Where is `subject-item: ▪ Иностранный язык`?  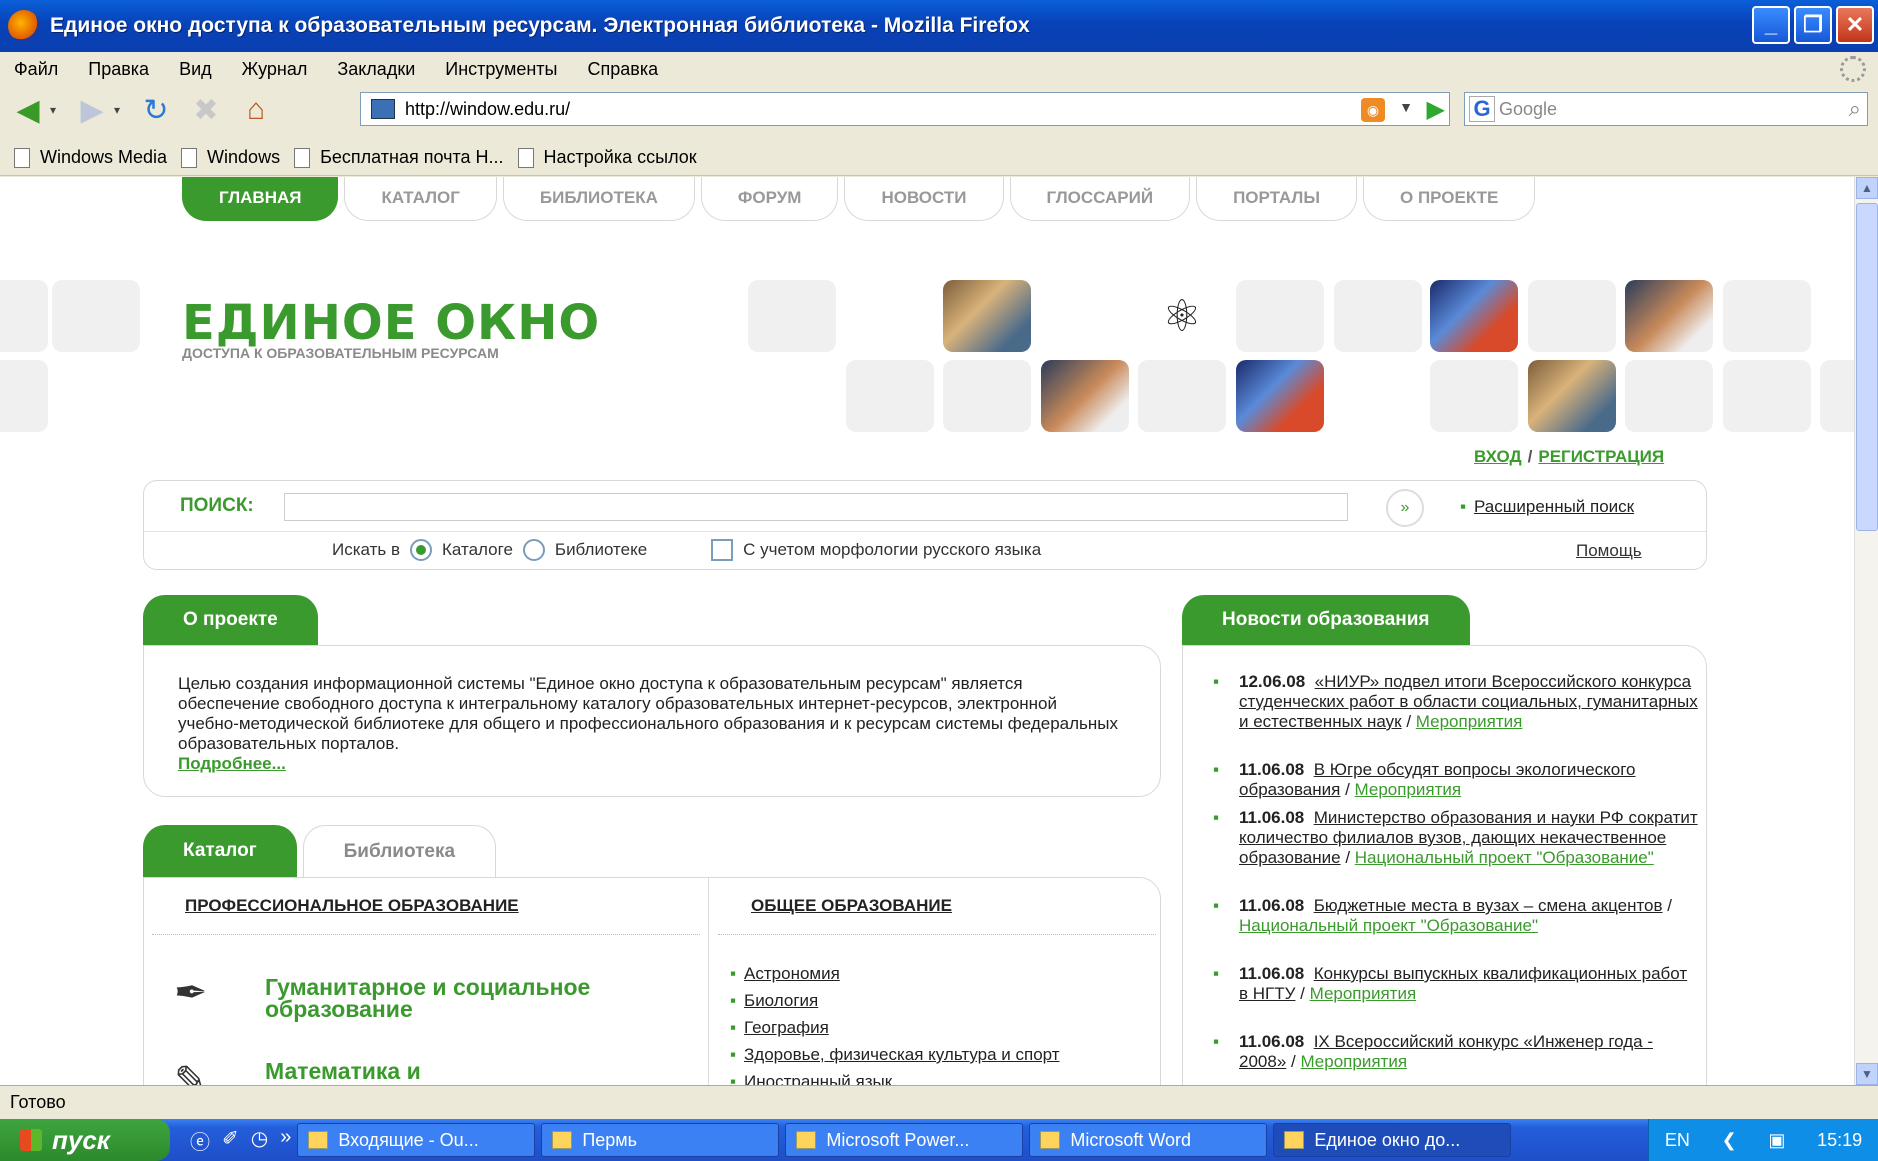
subject-item: ▪ Иностранный язык is located at coordinates (811, 1078).